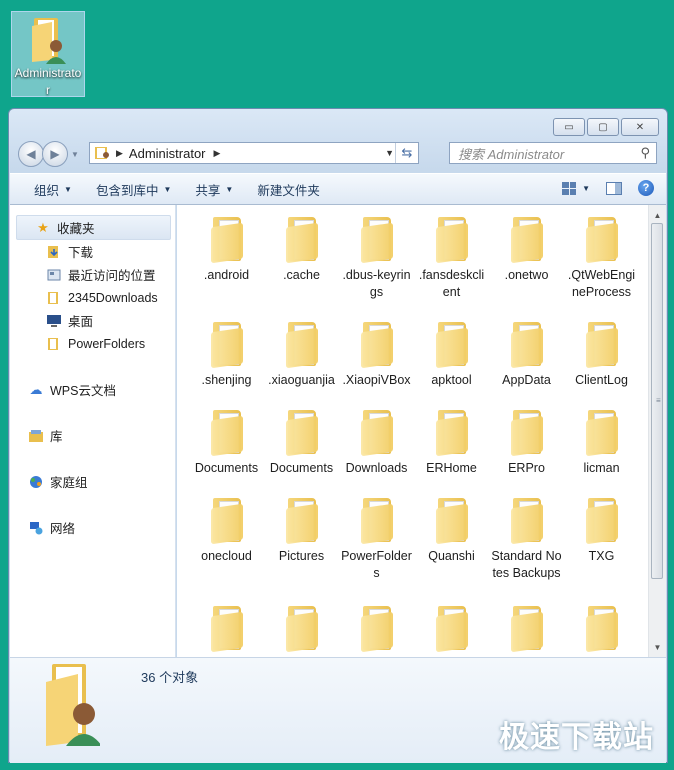 This screenshot has height=770, width=674. I want to click on file-item: .fansdeskclient, so click(451, 253).